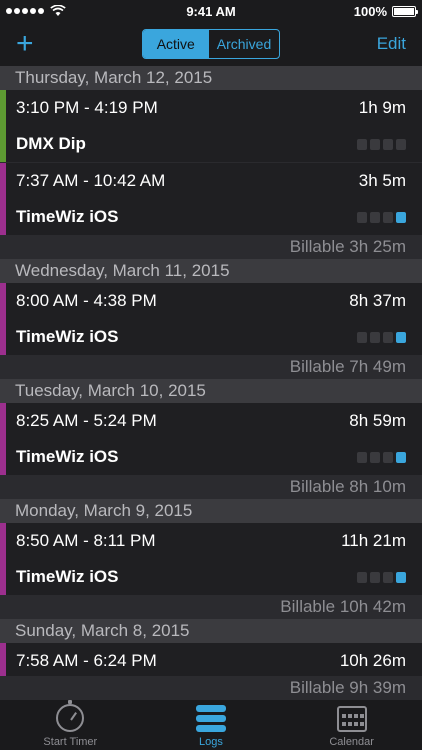 This screenshot has width=422, height=750. Describe the element at coordinates (373, 540) in the screenshot. I see `entry-duration: 11h 21m` at that location.